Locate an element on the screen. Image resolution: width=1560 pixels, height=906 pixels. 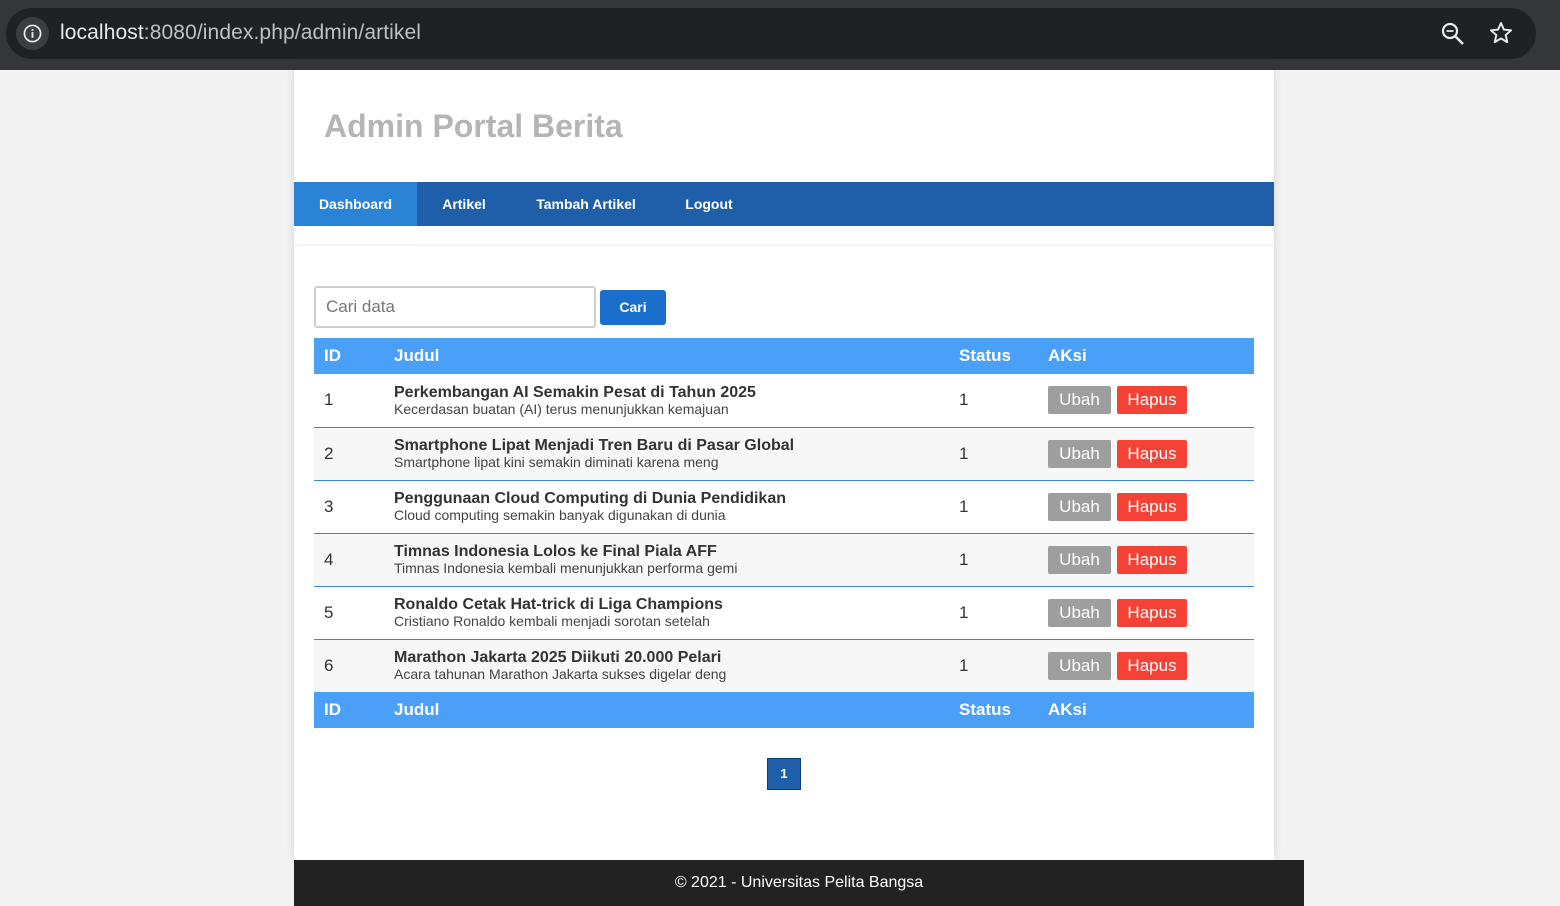
header-id: ID is located at coordinates (349, 356).